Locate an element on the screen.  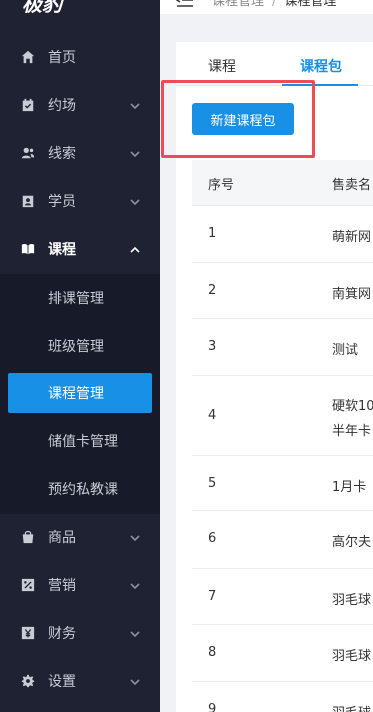
sidebar-item-students: 学员 is located at coordinates (80, 201).